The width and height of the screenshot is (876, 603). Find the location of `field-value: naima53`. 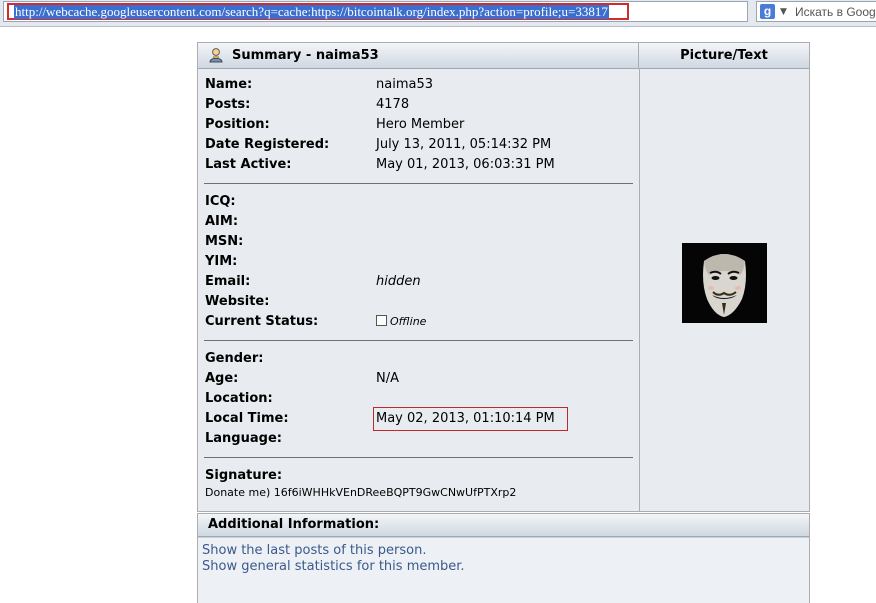

field-value: naima53 is located at coordinates (404, 84).